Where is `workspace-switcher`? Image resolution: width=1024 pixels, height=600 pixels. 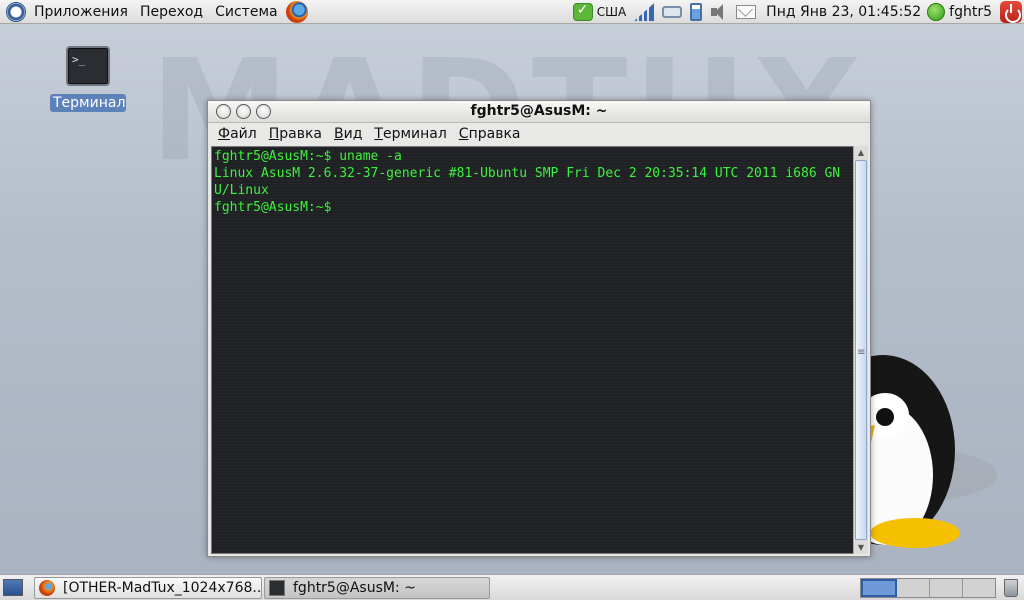 workspace-switcher is located at coordinates (928, 588).